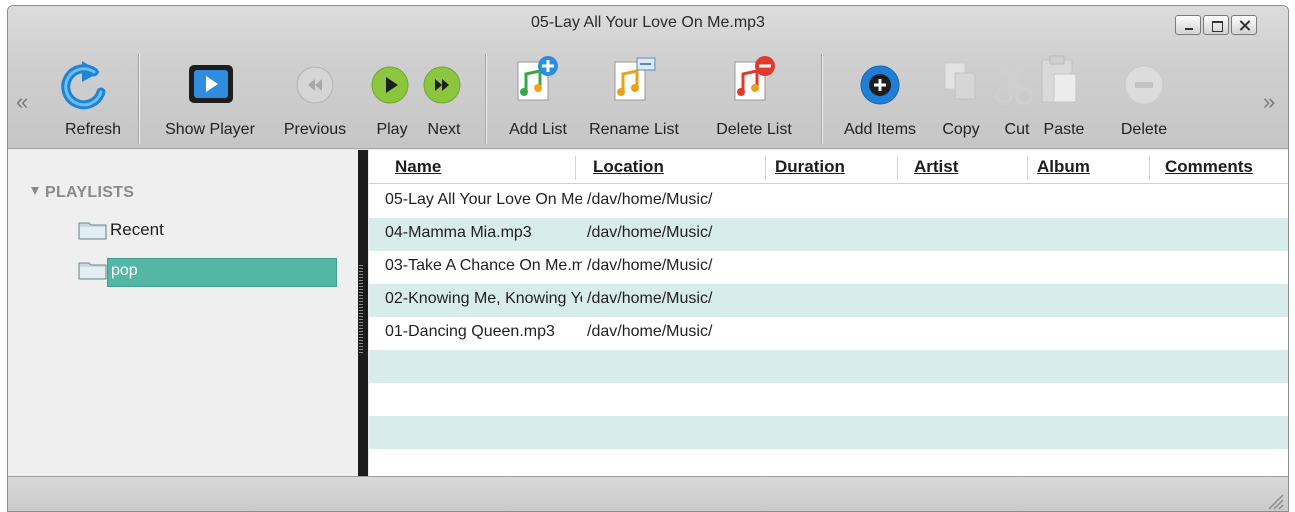 This screenshot has height=512, width=1295. I want to click on refresh-button, so click(85, 88).